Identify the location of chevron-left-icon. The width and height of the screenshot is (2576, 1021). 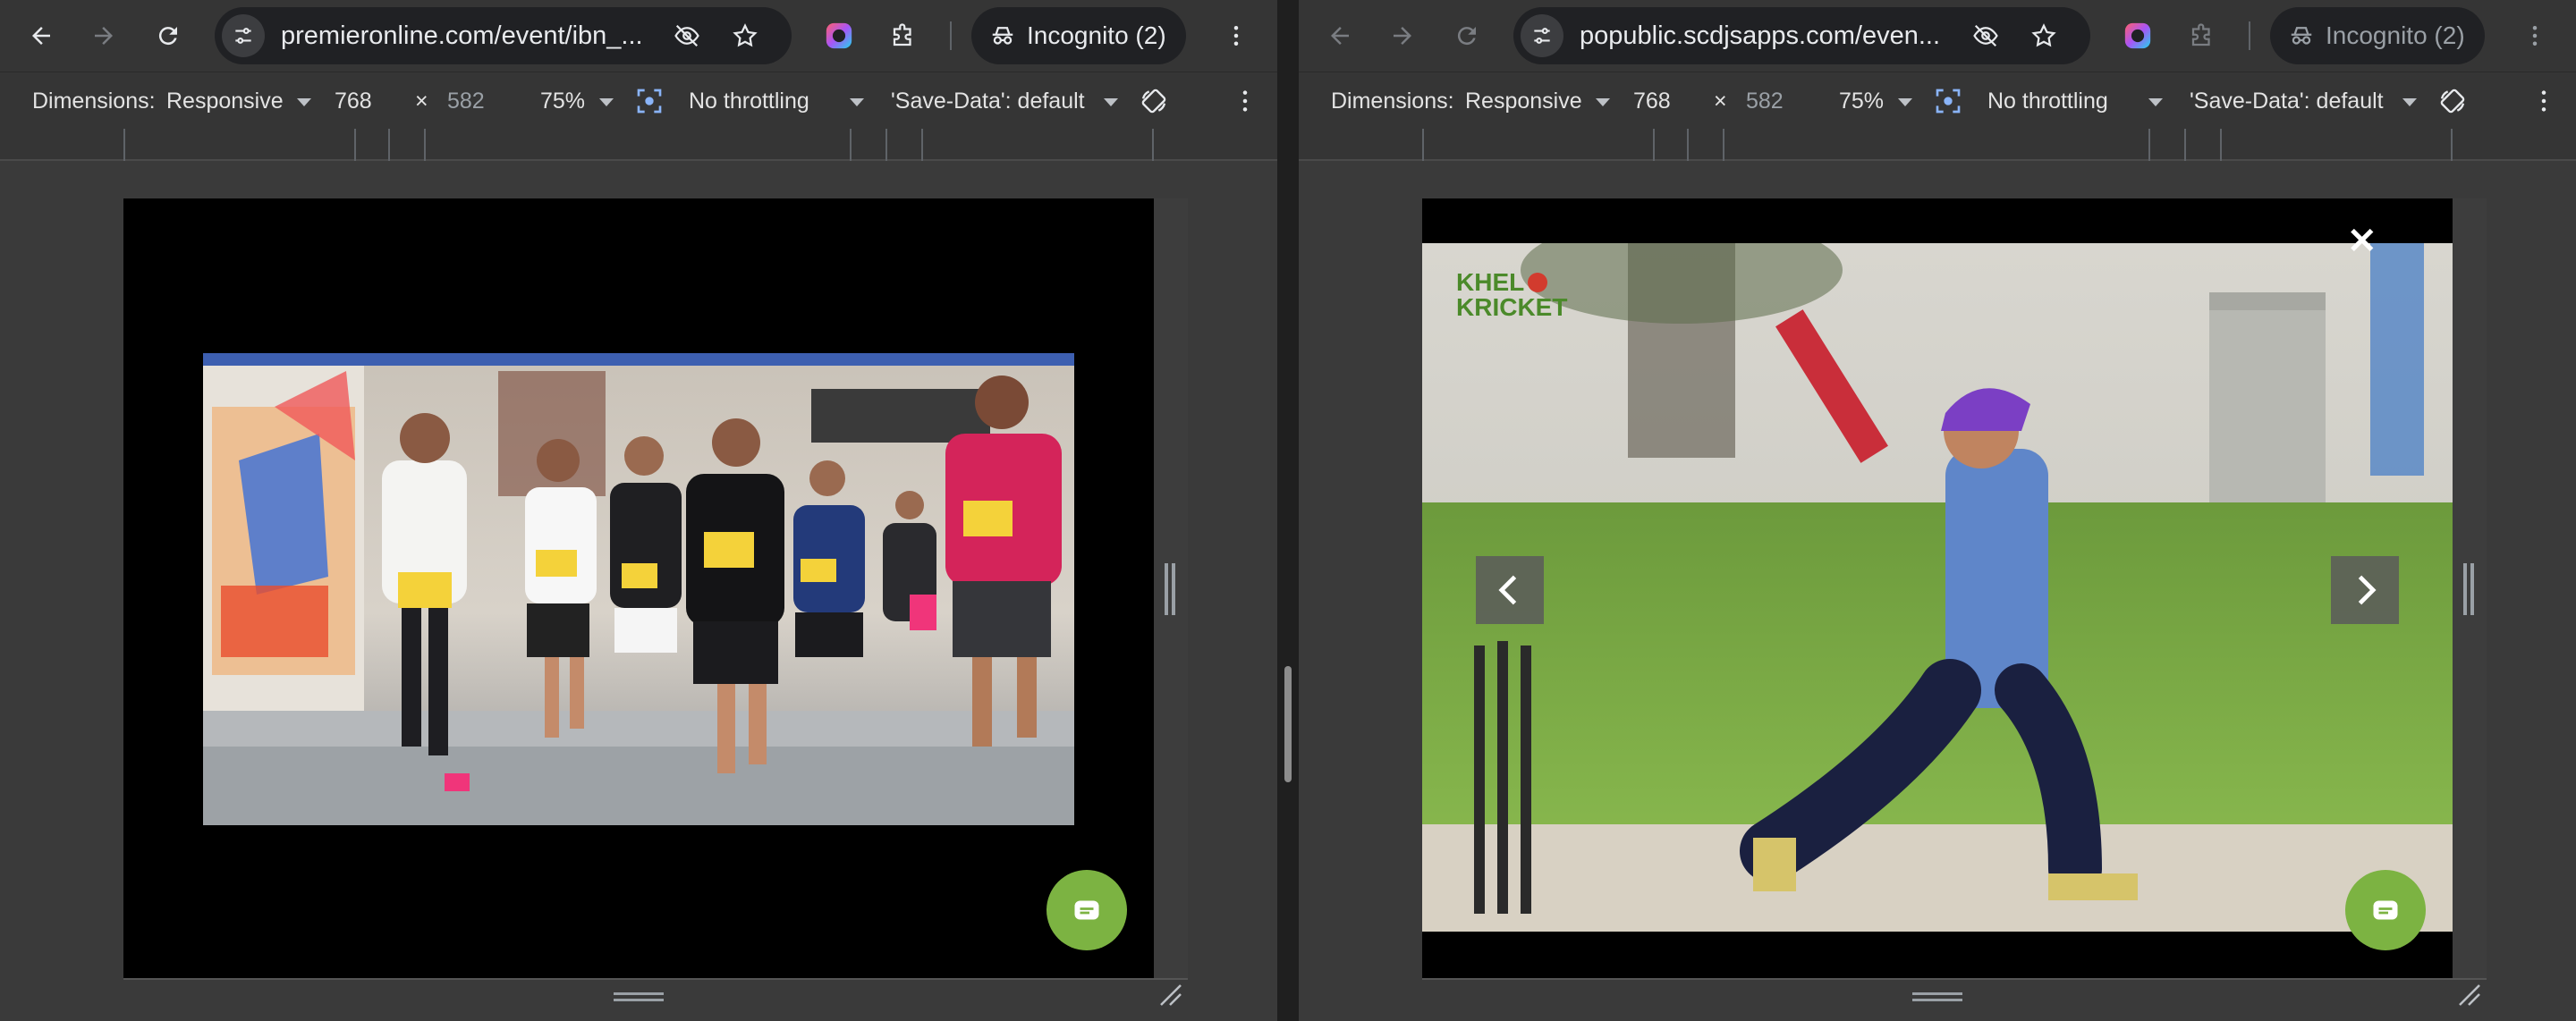
(1507, 590).